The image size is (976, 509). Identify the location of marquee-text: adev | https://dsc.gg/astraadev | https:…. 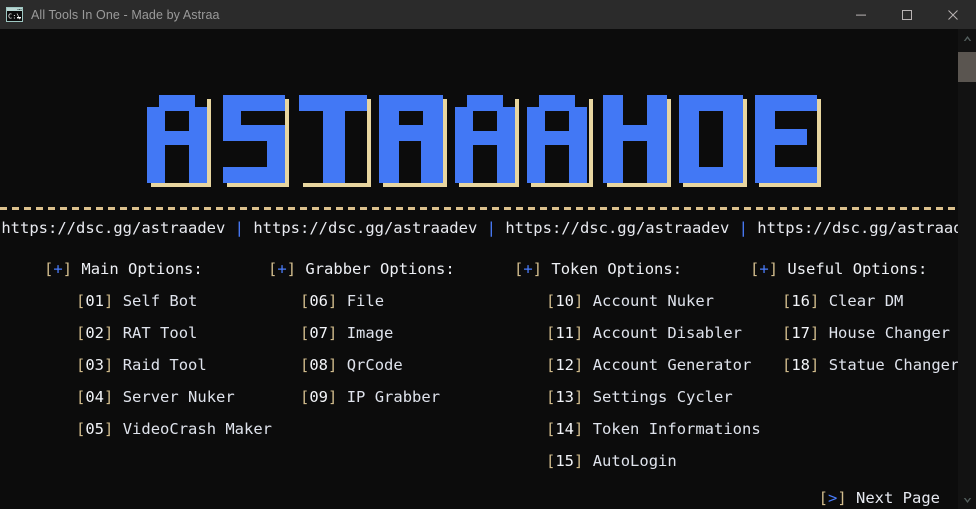
(479, 228).